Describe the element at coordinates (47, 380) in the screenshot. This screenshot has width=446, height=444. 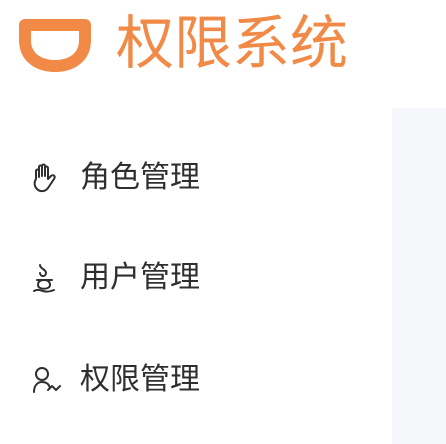
I see `permission-icon` at that location.